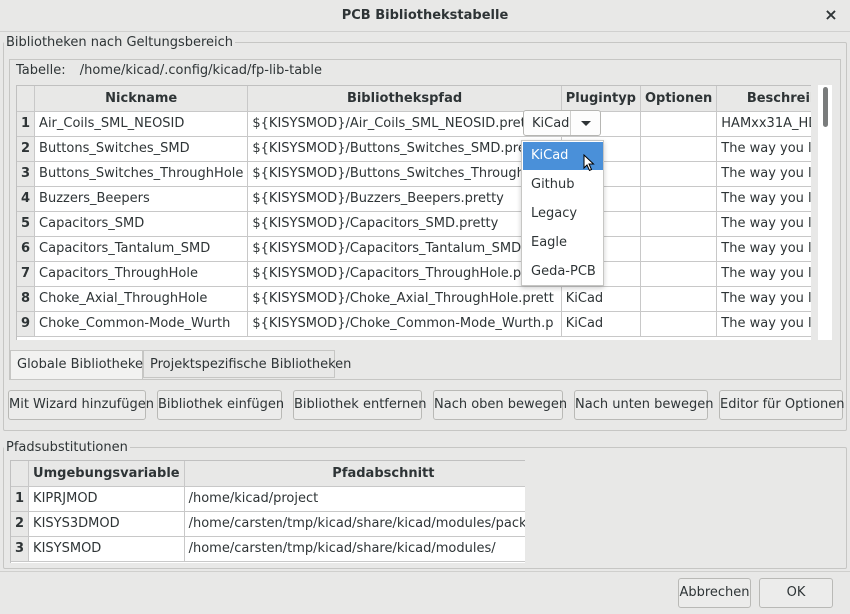 The width and height of the screenshot is (850, 614). What do you see at coordinates (825, 212) in the screenshot?
I see `vertical-scrollbar` at bounding box center [825, 212].